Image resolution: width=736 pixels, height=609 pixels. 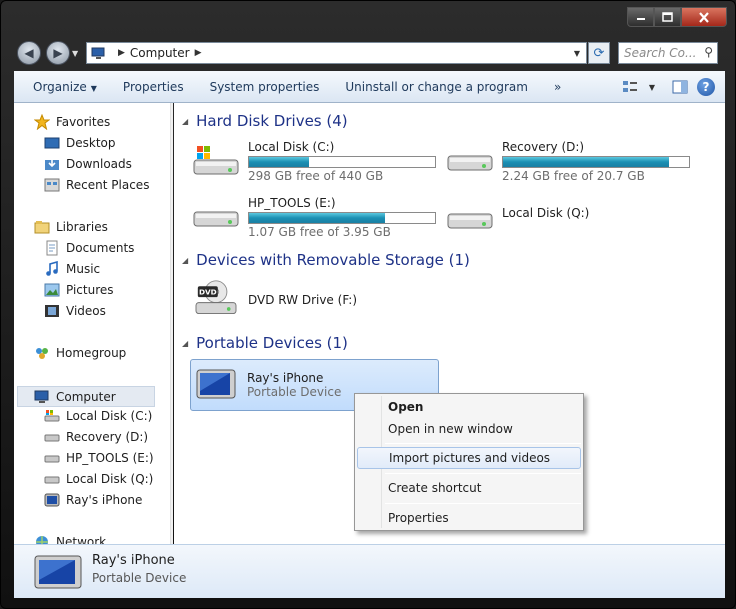 What do you see at coordinates (704, 17) in the screenshot?
I see `close-button` at bounding box center [704, 17].